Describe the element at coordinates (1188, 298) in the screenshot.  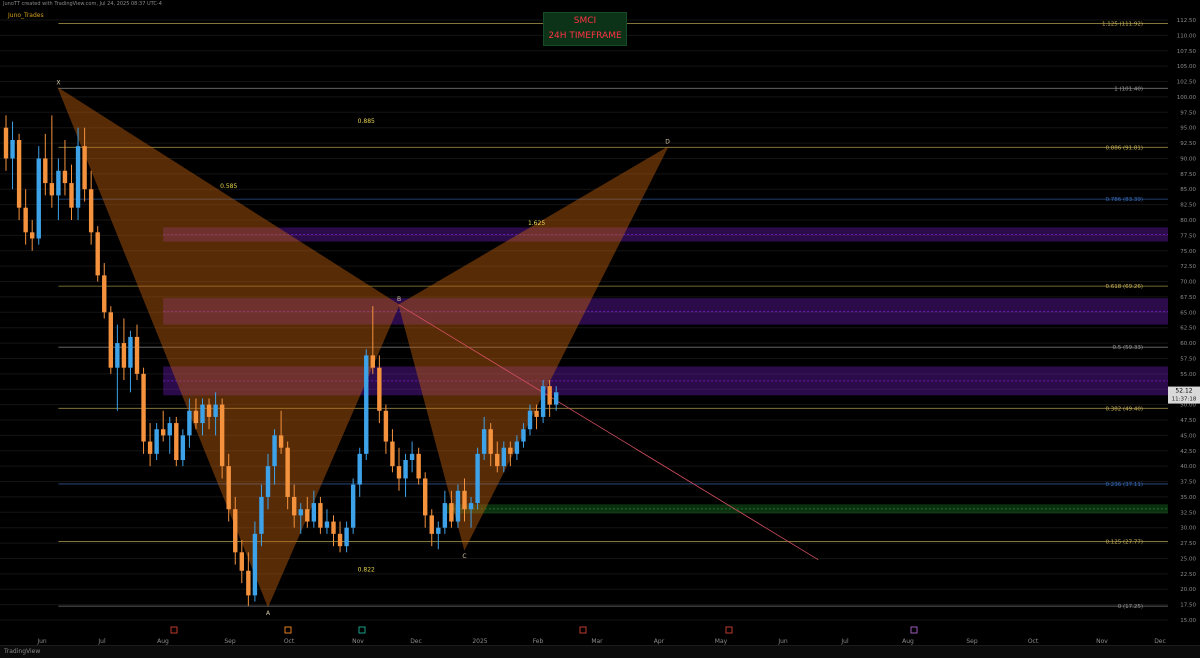
I see `price-tick: 67.50` at that location.